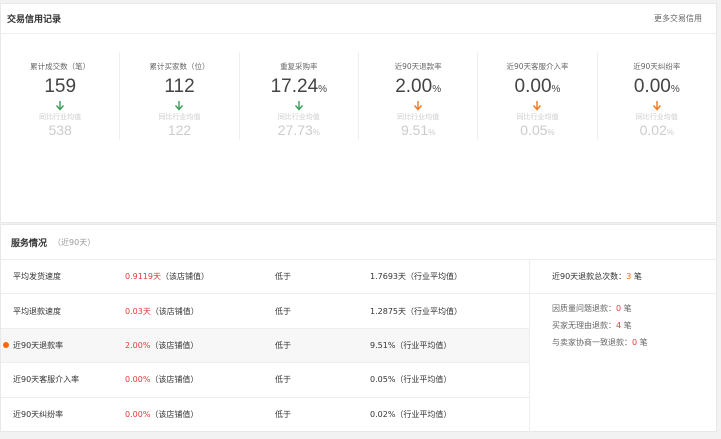  I want to click on stat-label: 重复采购率, so click(299, 66).